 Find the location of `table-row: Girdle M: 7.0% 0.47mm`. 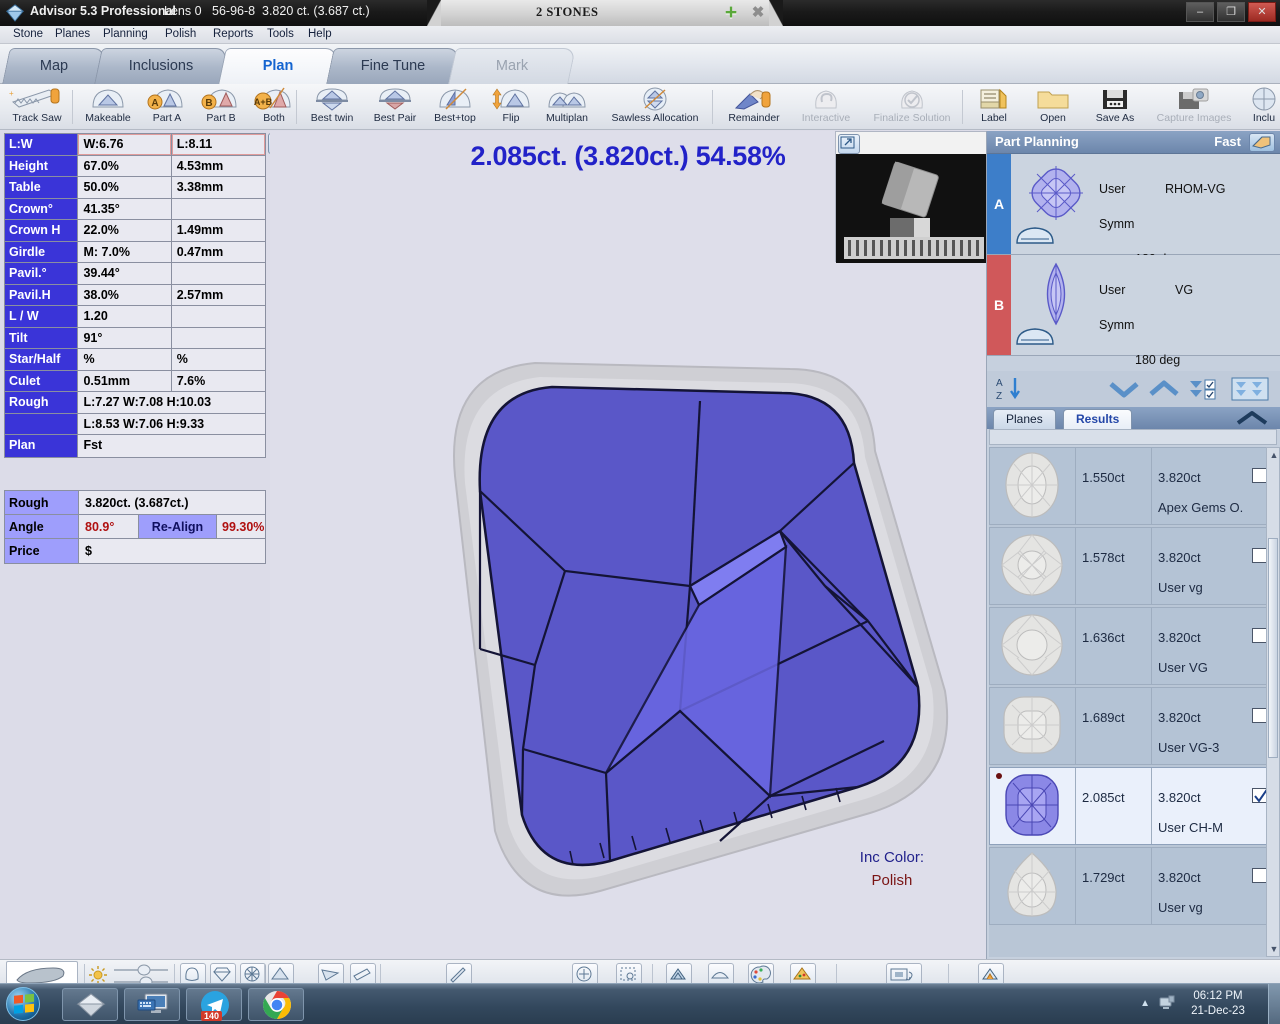

table-row: Girdle M: 7.0% 0.47mm is located at coordinates (135, 252).